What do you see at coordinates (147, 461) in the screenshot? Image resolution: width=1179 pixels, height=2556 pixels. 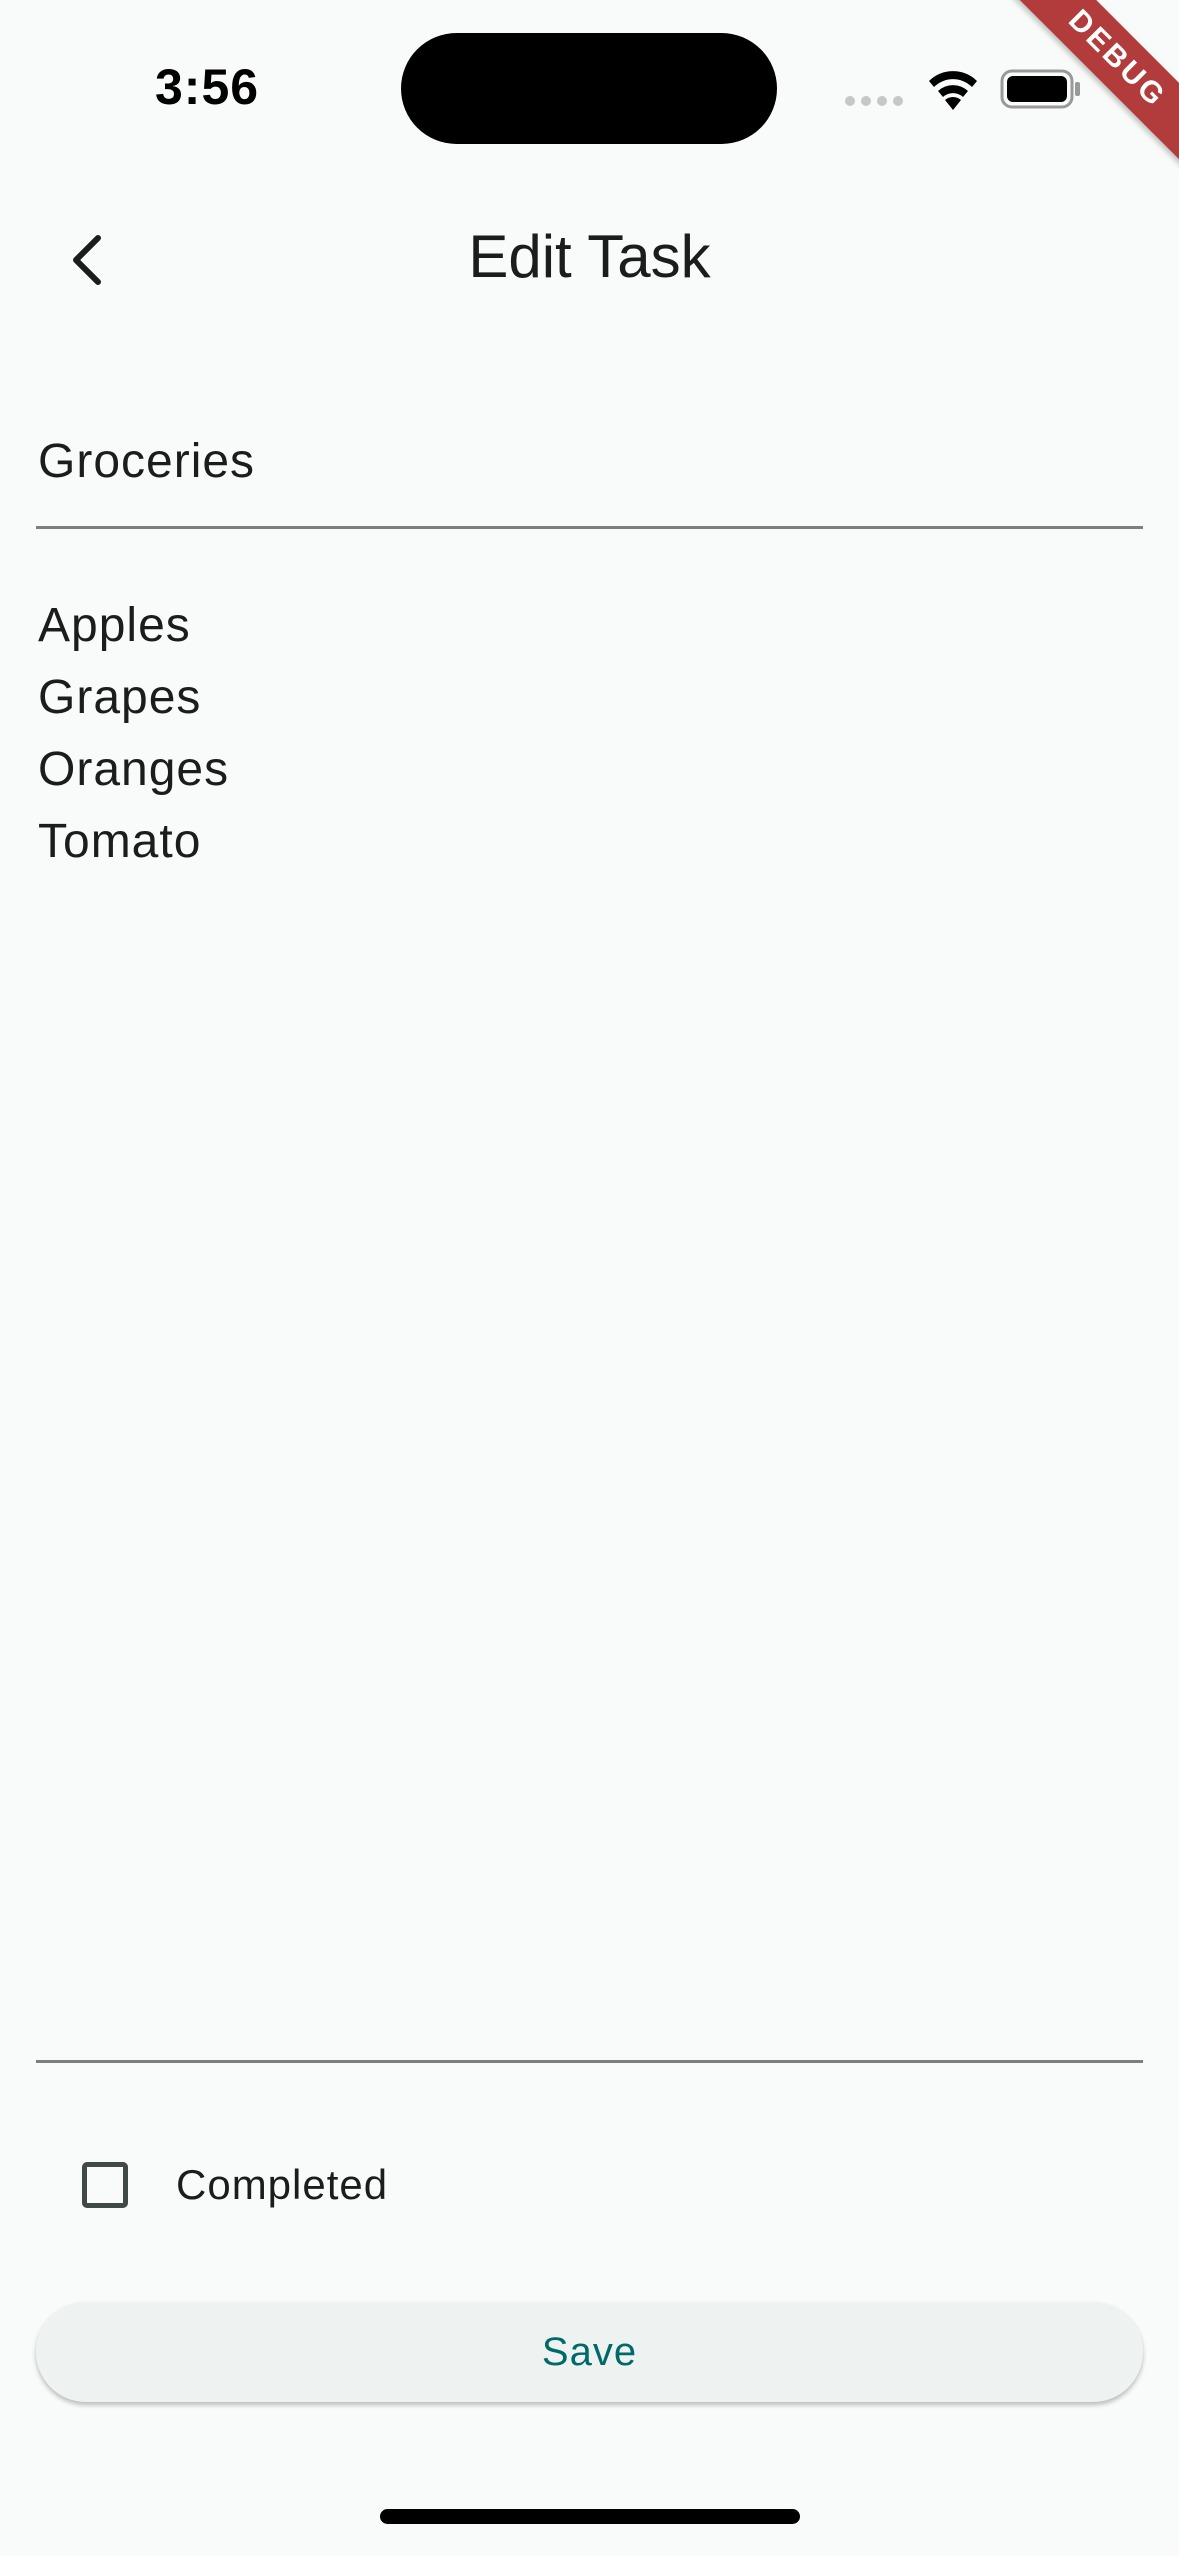 I see `task-title-value: Groceries` at bounding box center [147, 461].